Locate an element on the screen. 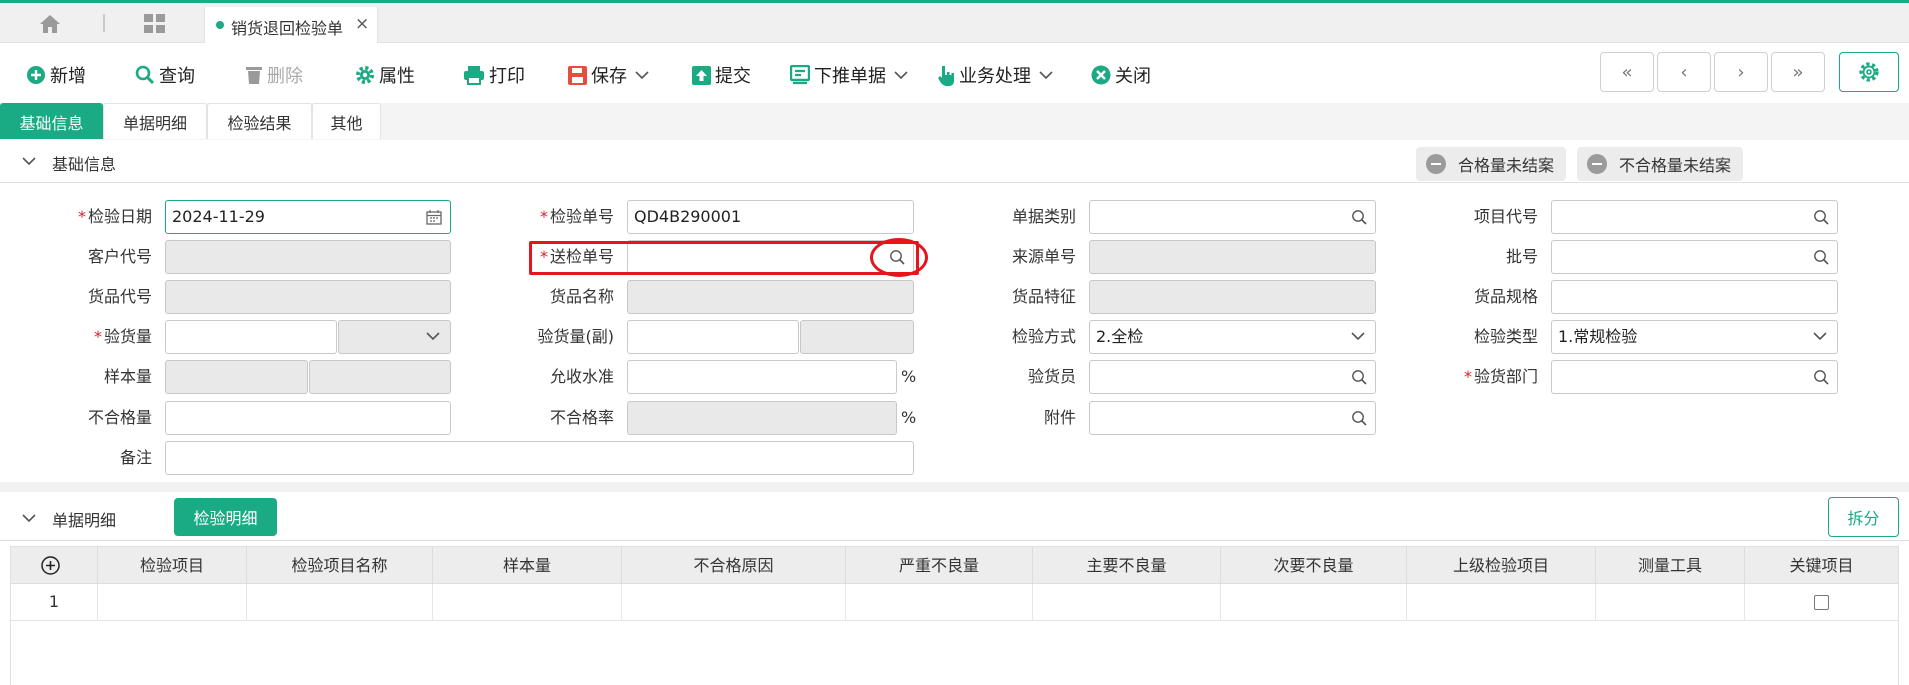 The image size is (1909, 685). project-code-field is located at coordinates (1694, 217).